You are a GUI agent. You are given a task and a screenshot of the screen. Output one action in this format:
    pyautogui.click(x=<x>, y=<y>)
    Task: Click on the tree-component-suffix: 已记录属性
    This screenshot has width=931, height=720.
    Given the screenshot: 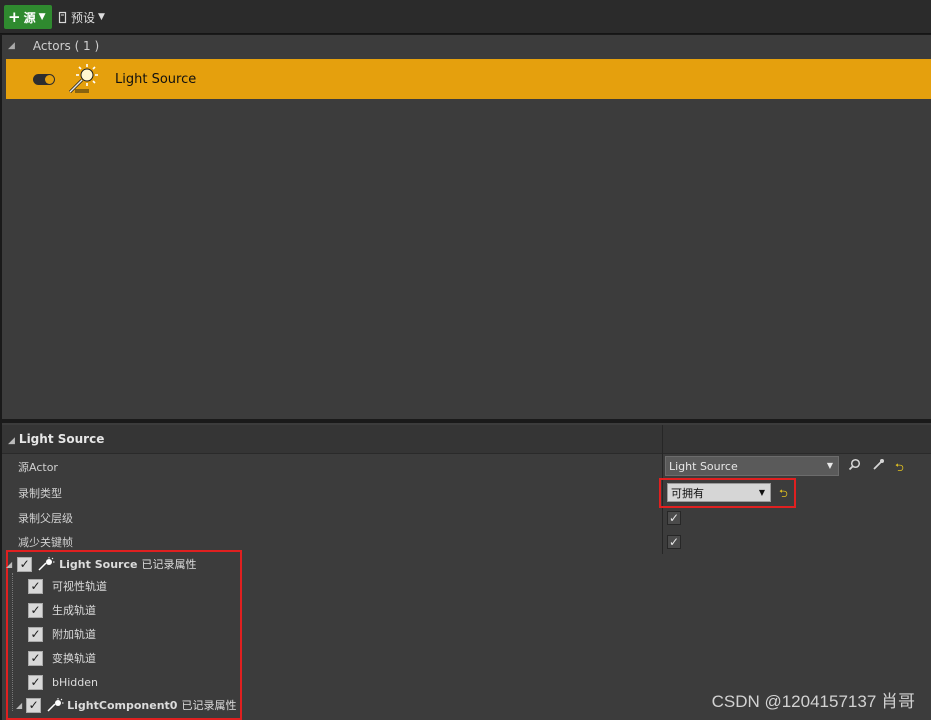 What is the action you would take?
    pyautogui.click(x=209, y=705)
    